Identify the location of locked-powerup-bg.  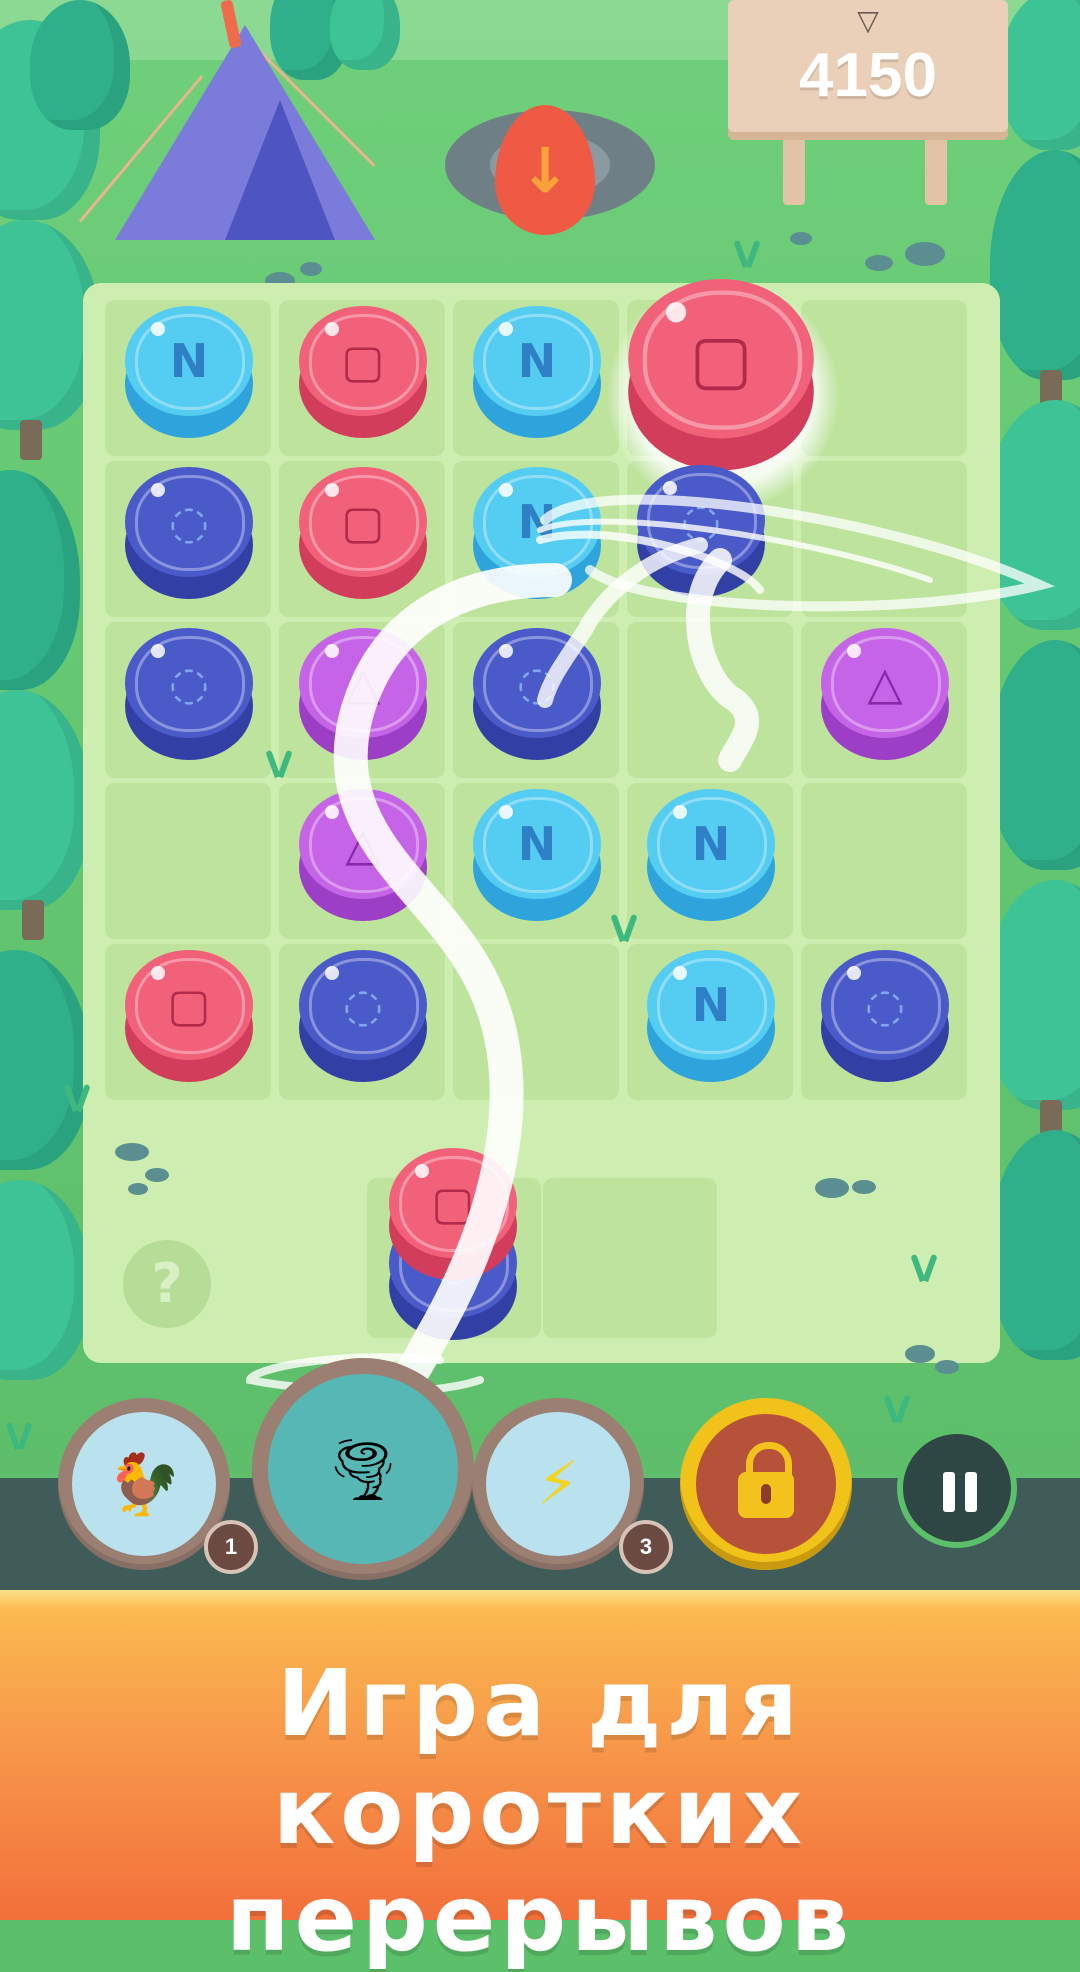
(766, 1484).